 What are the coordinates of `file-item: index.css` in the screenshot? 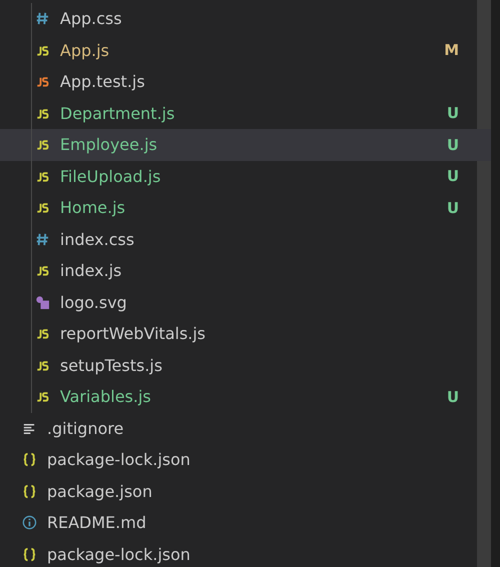 It's located at (238, 239).